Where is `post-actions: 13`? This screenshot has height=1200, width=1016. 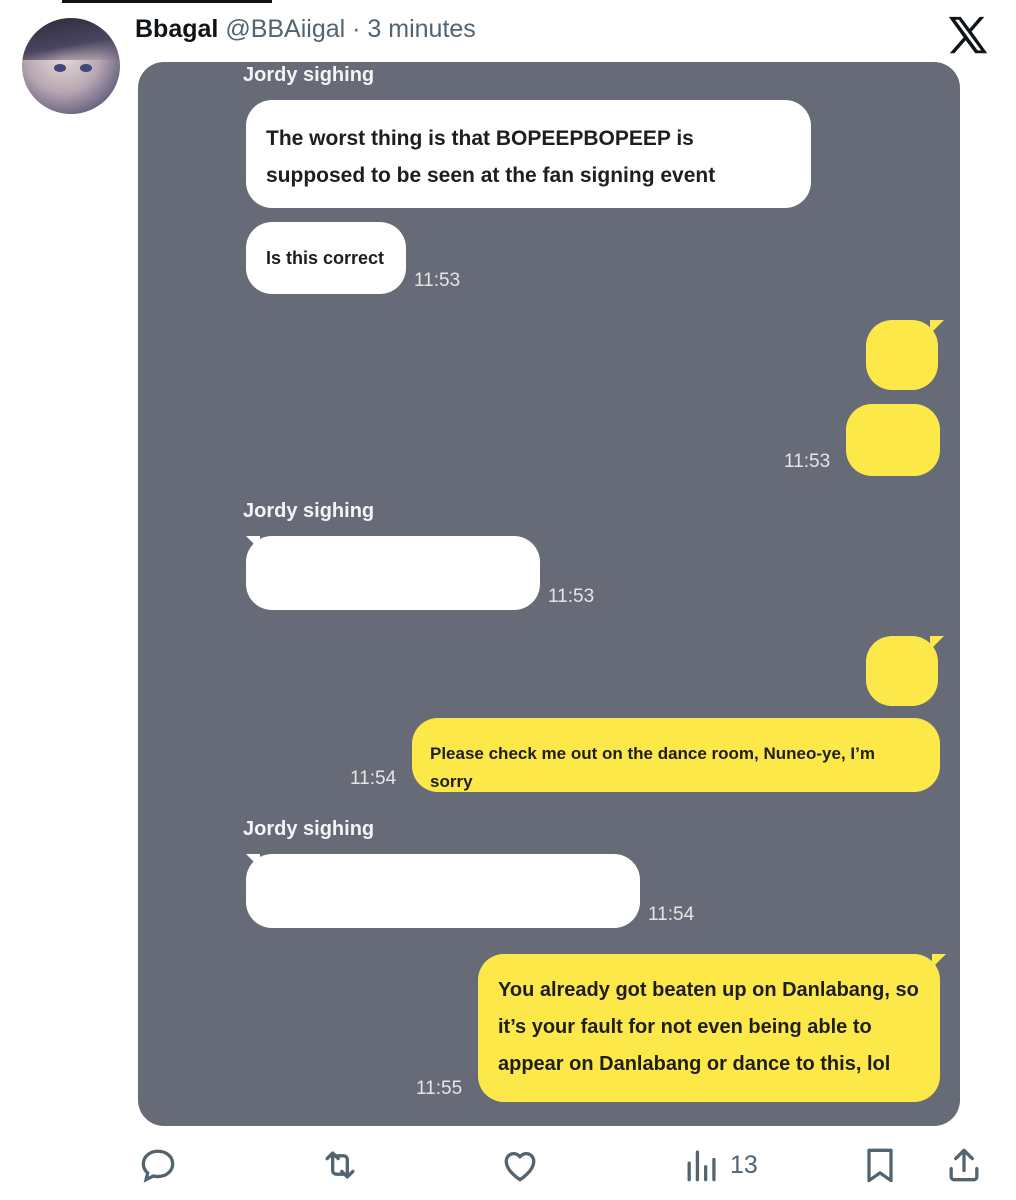
post-actions: 13 is located at coordinates (508, 1165).